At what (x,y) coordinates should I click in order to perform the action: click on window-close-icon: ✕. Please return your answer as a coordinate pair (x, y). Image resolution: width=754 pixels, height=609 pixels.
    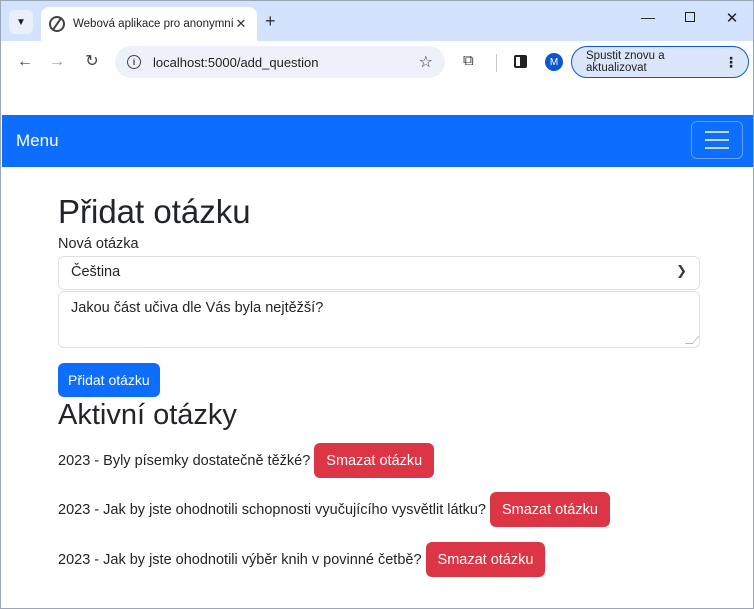
    Looking at the image, I should click on (732, 18).